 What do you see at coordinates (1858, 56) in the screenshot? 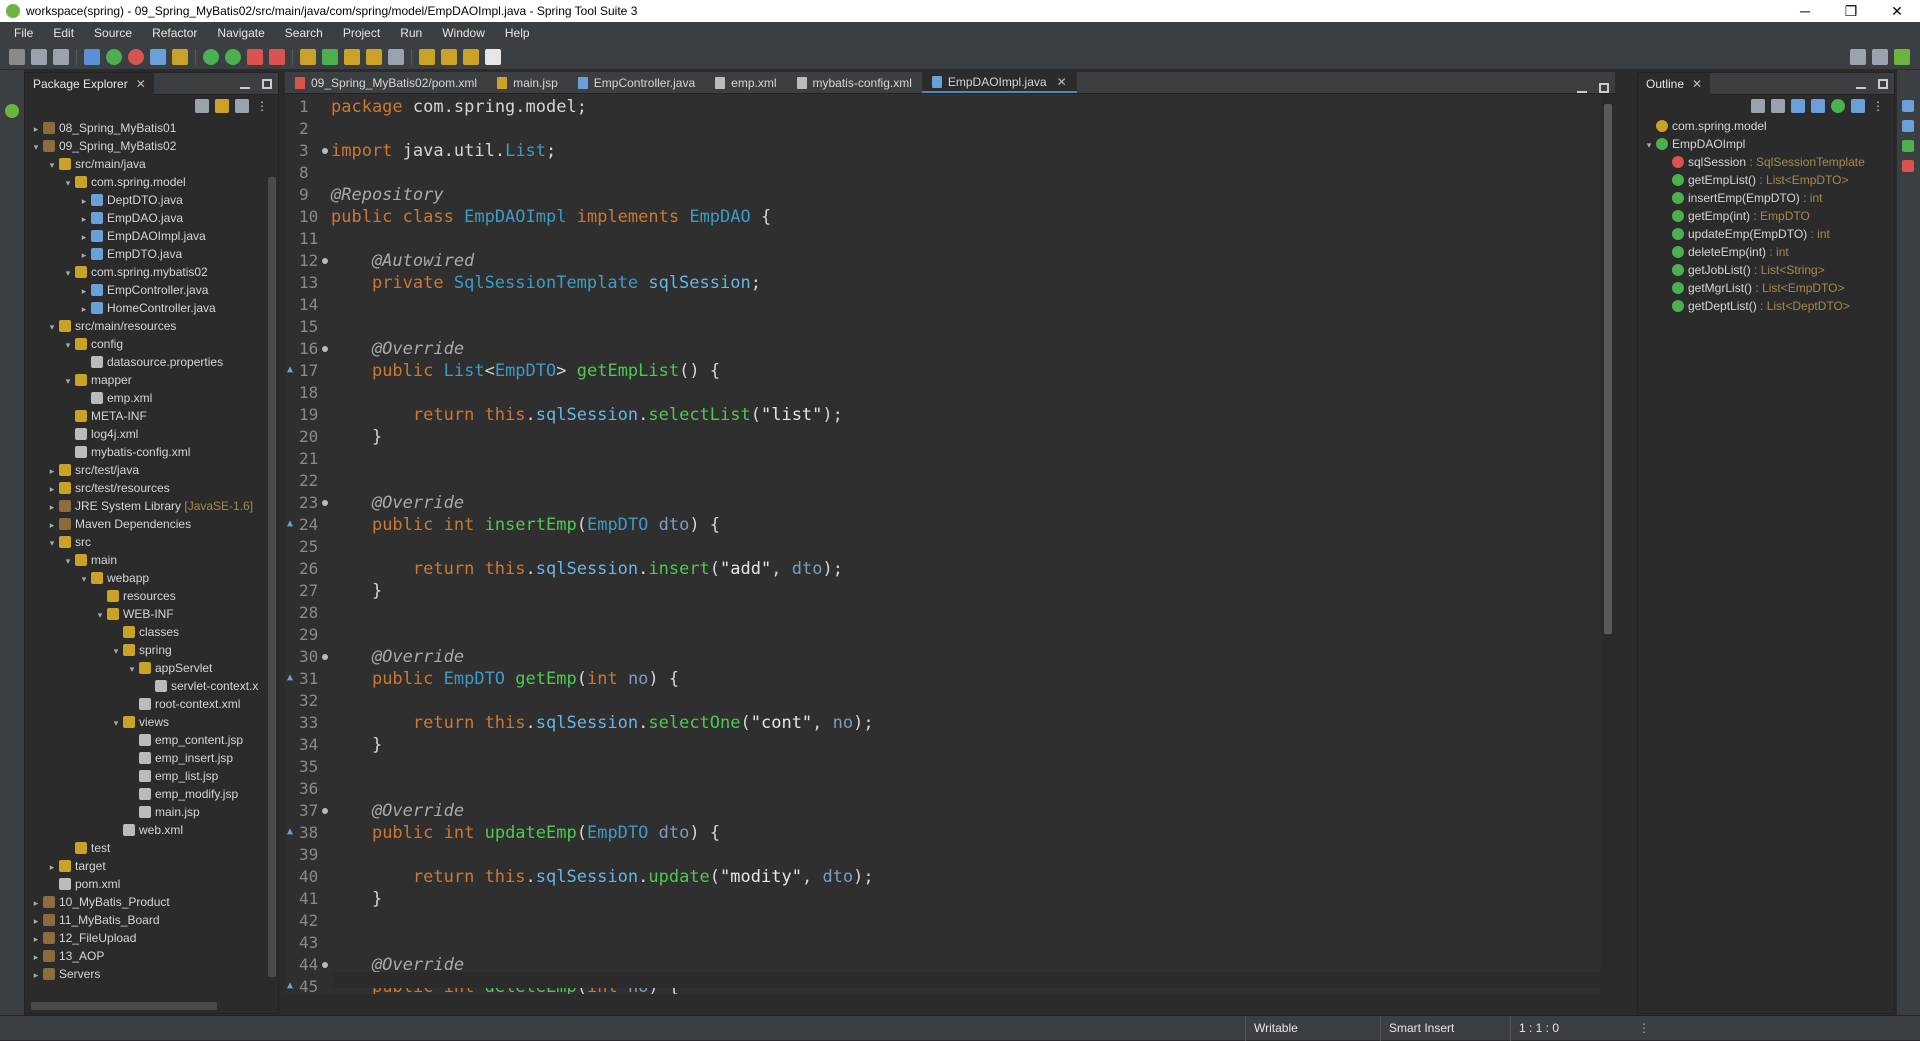
I see `quick-access-search-icon` at bounding box center [1858, 56].